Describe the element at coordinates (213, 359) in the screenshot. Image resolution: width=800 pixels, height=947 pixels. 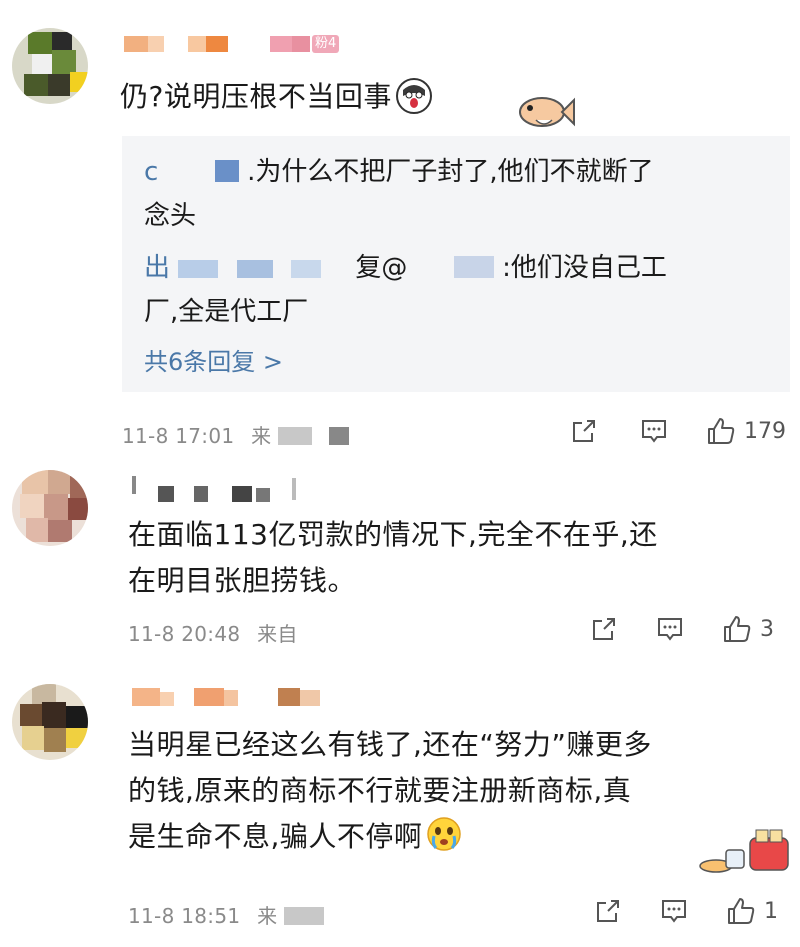
I see `view-all-replies-link: 共6条回复 >` at that location.